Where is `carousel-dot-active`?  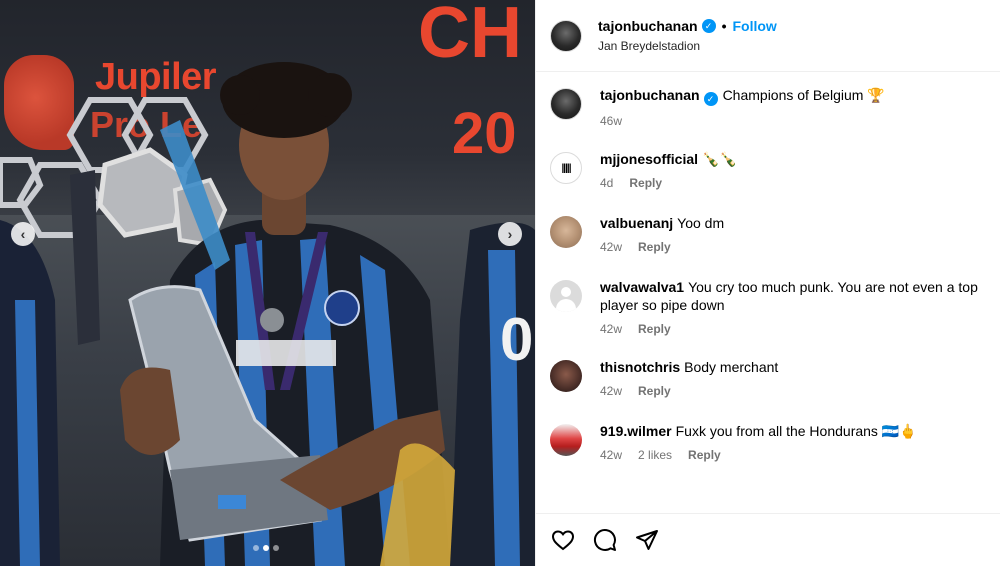
carousel-dot-active is located at coordinates (266, 548).